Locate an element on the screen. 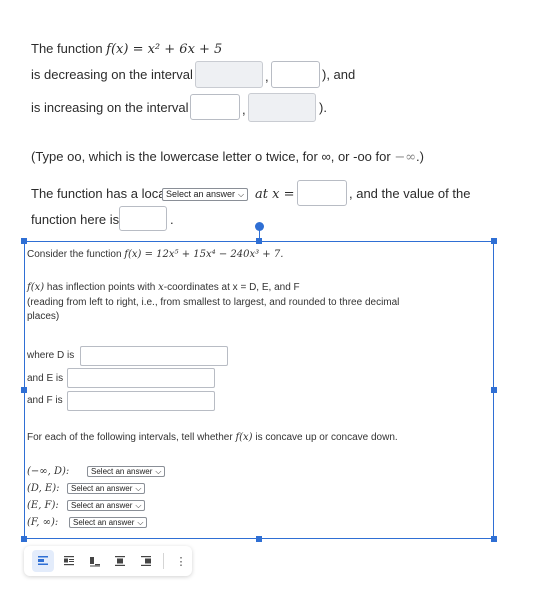 Image resolution: width=547 pixels, height=593 pixels. increasing-end-input is located at coordinates (282, 107).